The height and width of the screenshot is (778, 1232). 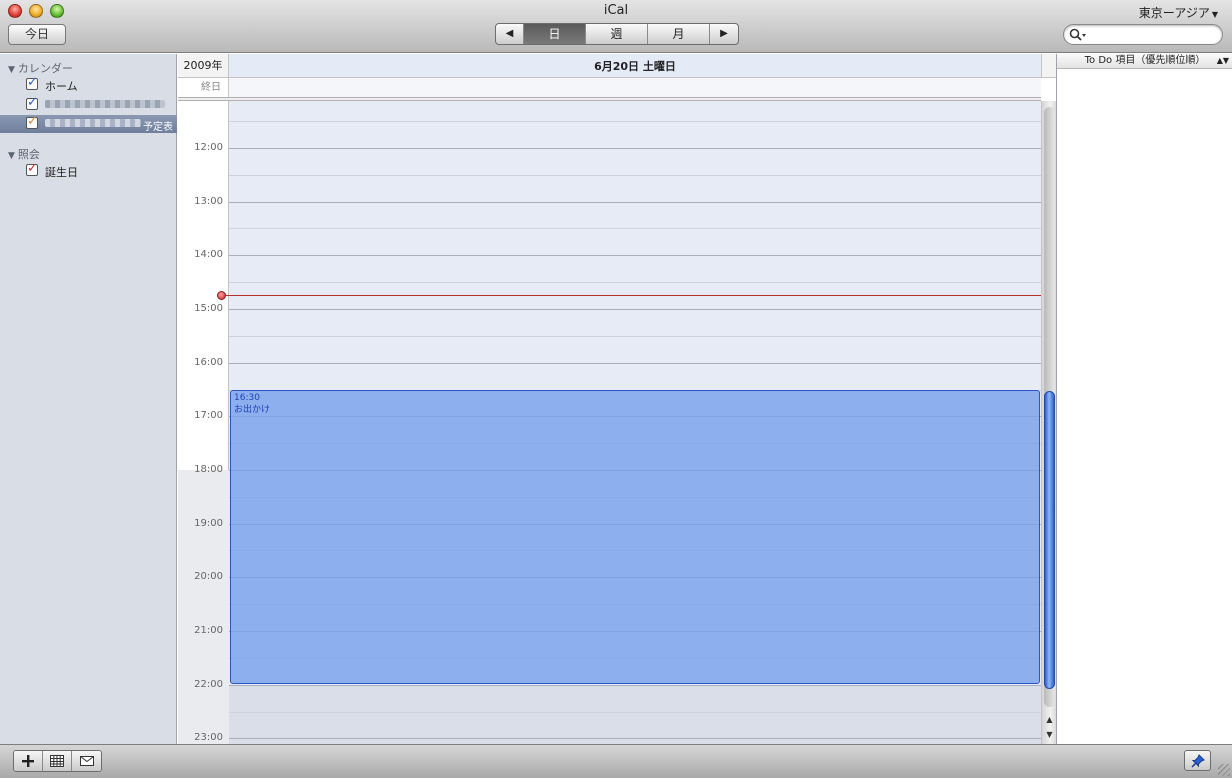 I want to click on today-button: 今日, so click(x=37, y=34).